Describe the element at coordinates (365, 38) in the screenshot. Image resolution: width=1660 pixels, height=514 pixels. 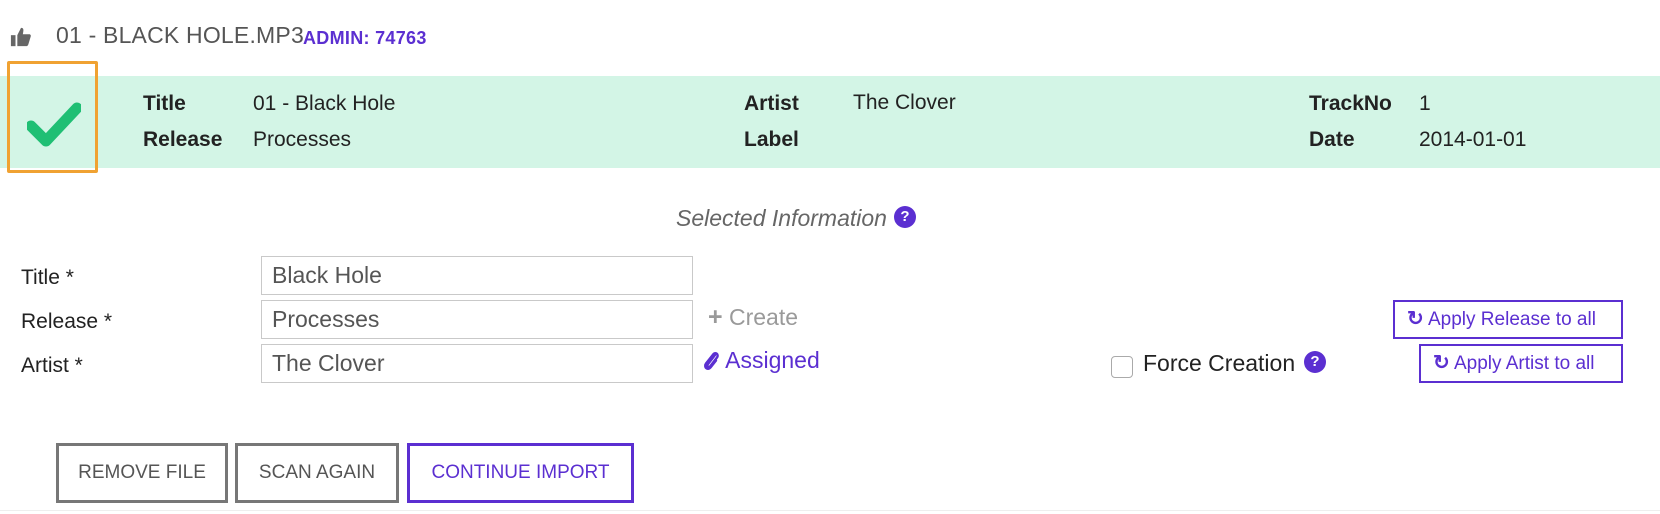
I see `admin-id-label: ADMIN: 74763` at that location.